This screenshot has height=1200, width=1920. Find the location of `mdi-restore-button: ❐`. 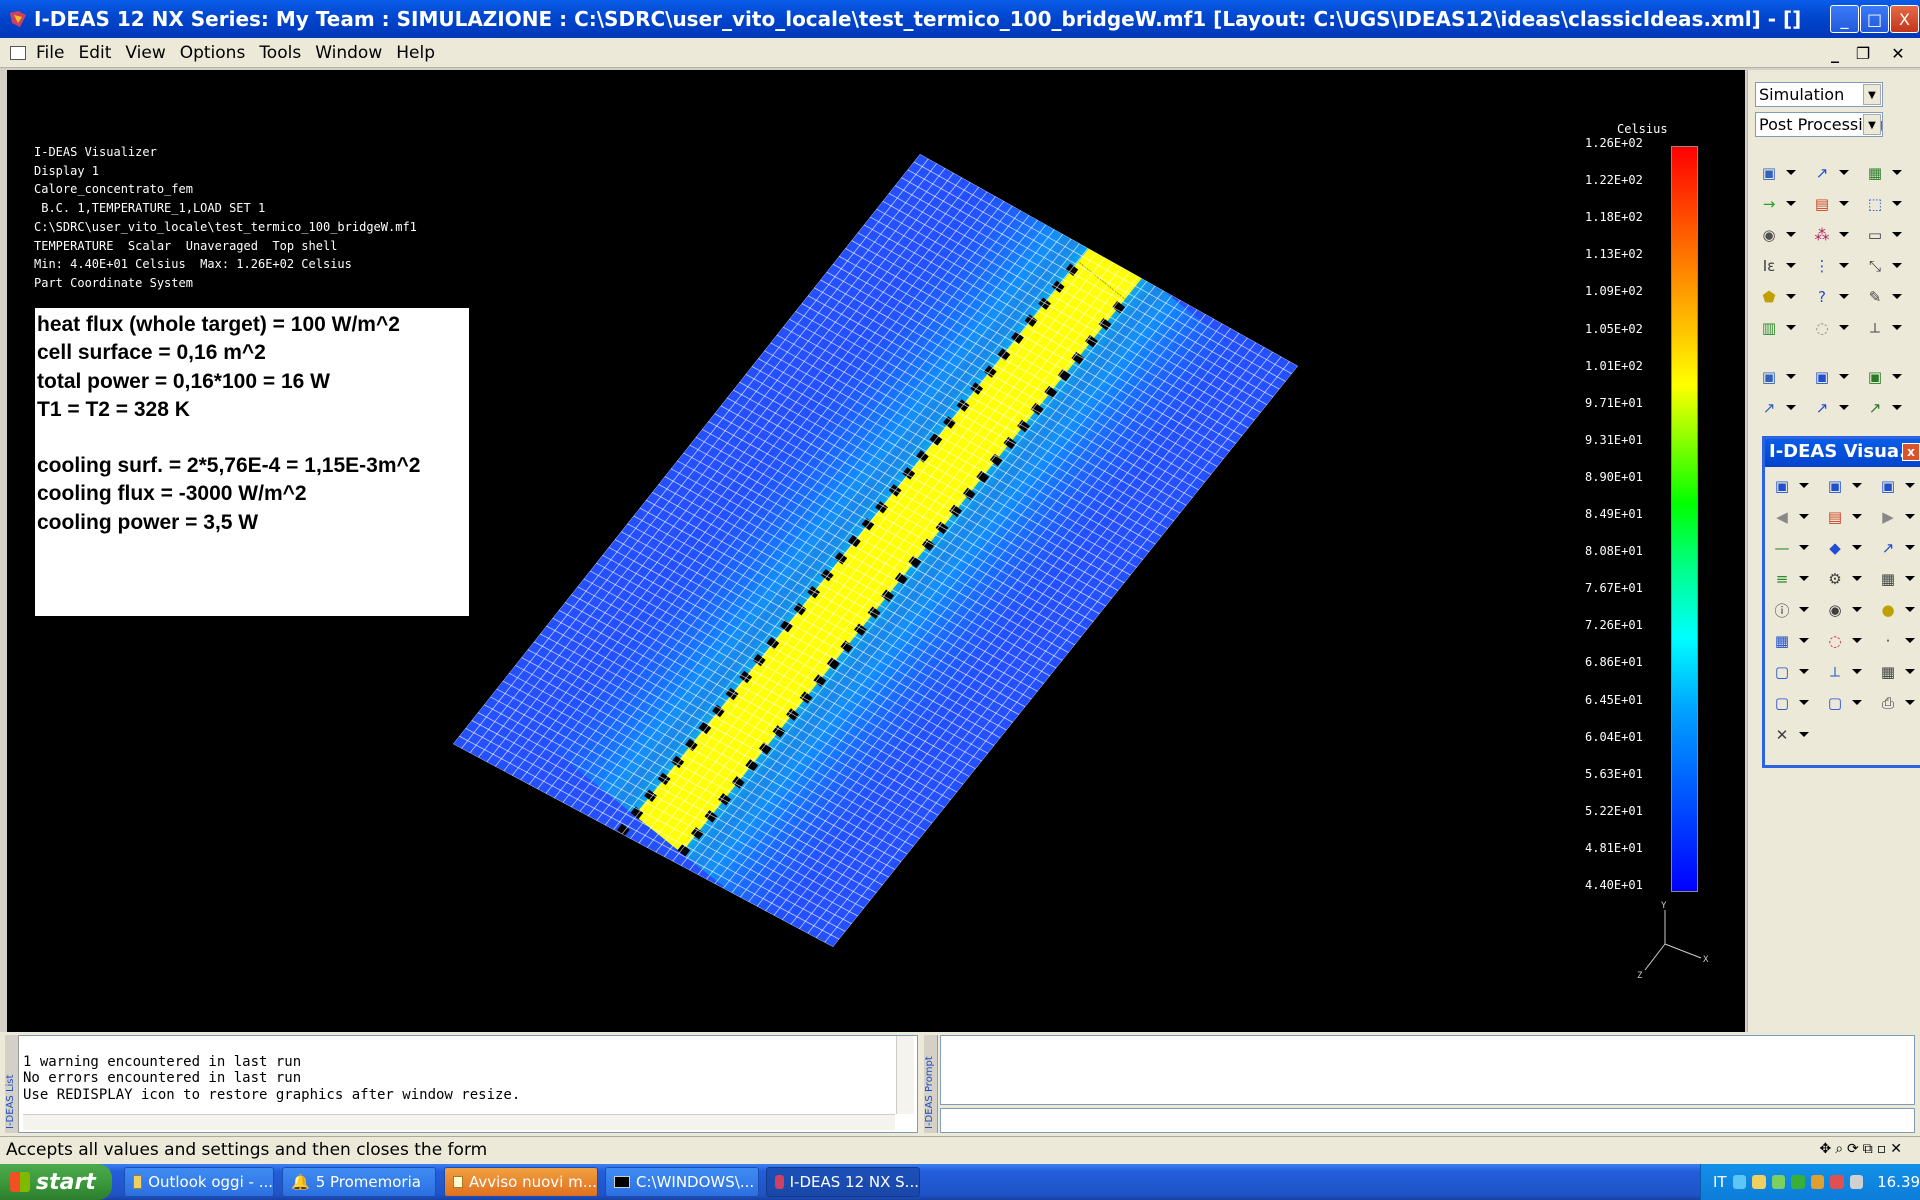

mdi-restore-button: ❐ is located at coordinates (1863, 55).